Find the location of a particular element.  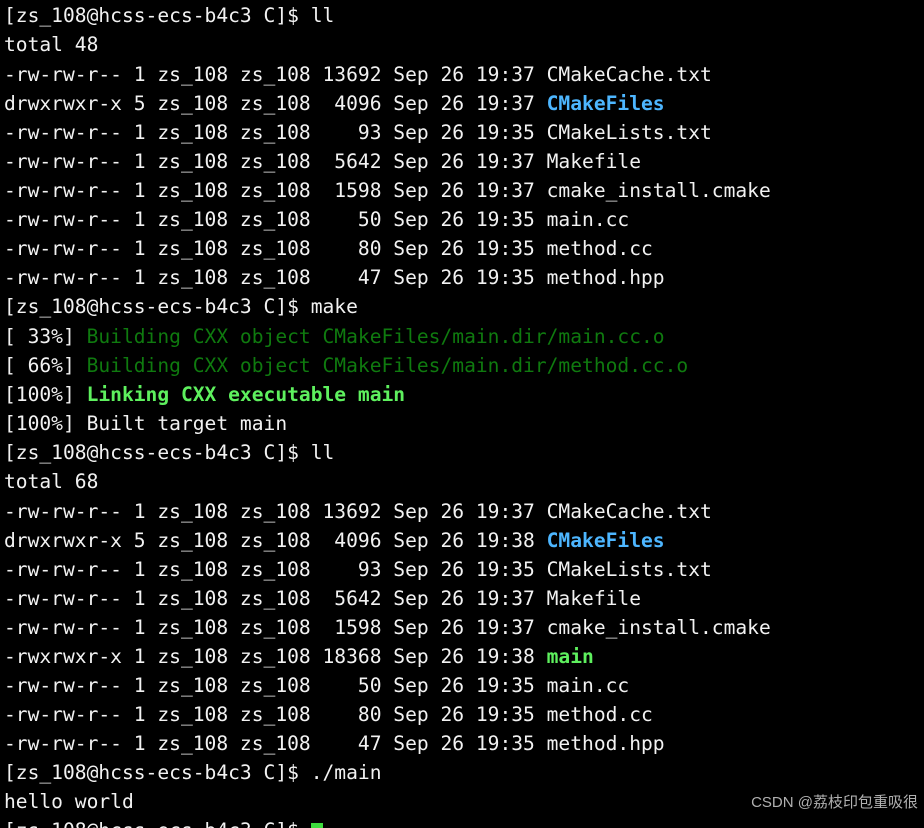

command-text: ./main is located at coordinates (346, 772).